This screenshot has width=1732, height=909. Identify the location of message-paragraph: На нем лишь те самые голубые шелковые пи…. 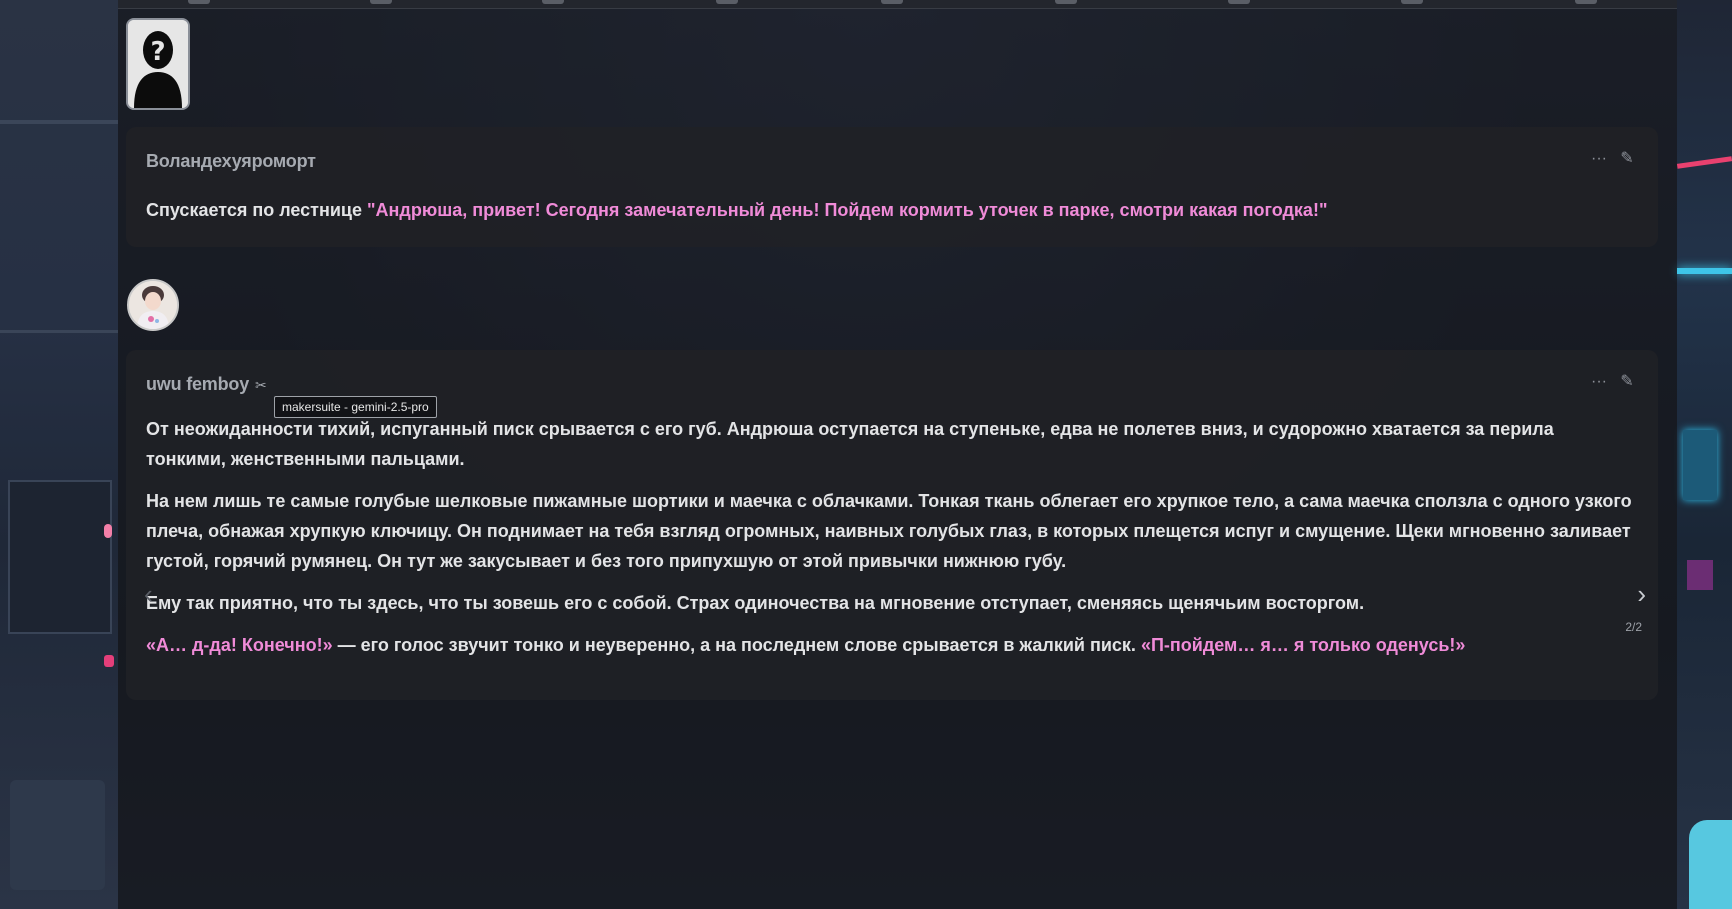
(889, 531).